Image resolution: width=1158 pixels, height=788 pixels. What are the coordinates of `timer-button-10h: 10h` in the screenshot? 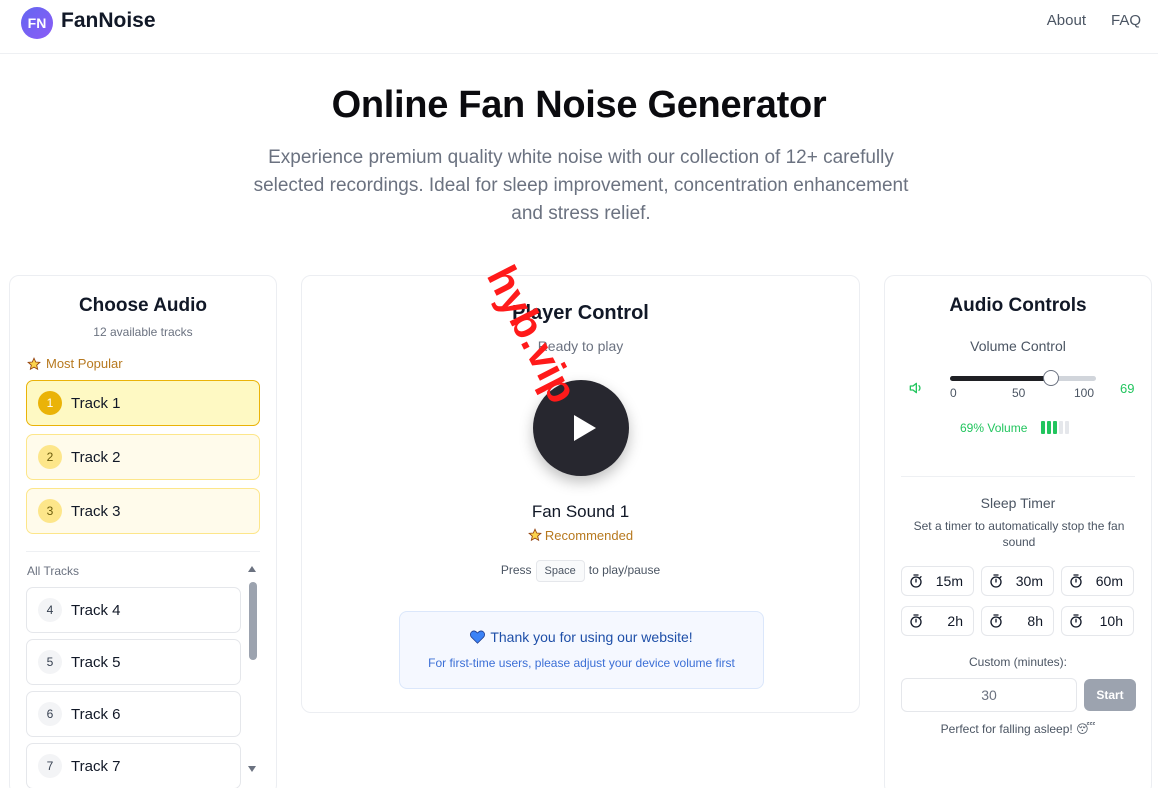 It's located at (1097, 621).